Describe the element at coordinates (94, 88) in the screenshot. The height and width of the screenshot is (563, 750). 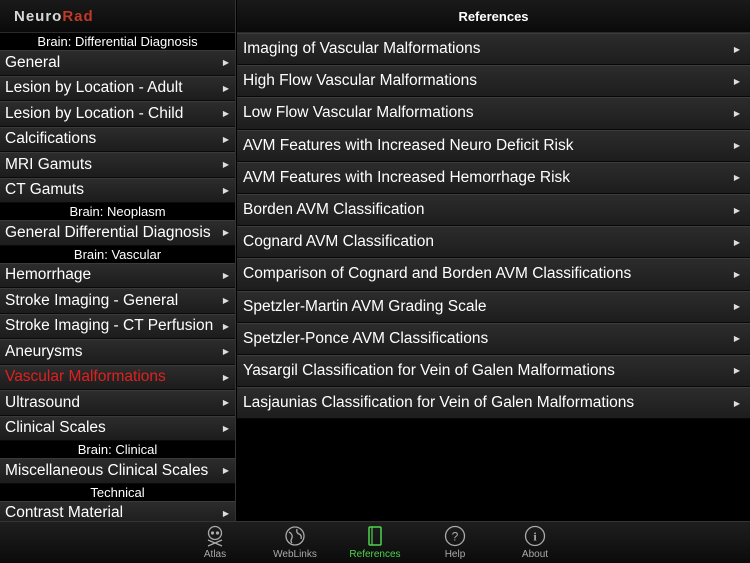
I see `sidebar-item-label: Lesion by Location - Adult` at that location.